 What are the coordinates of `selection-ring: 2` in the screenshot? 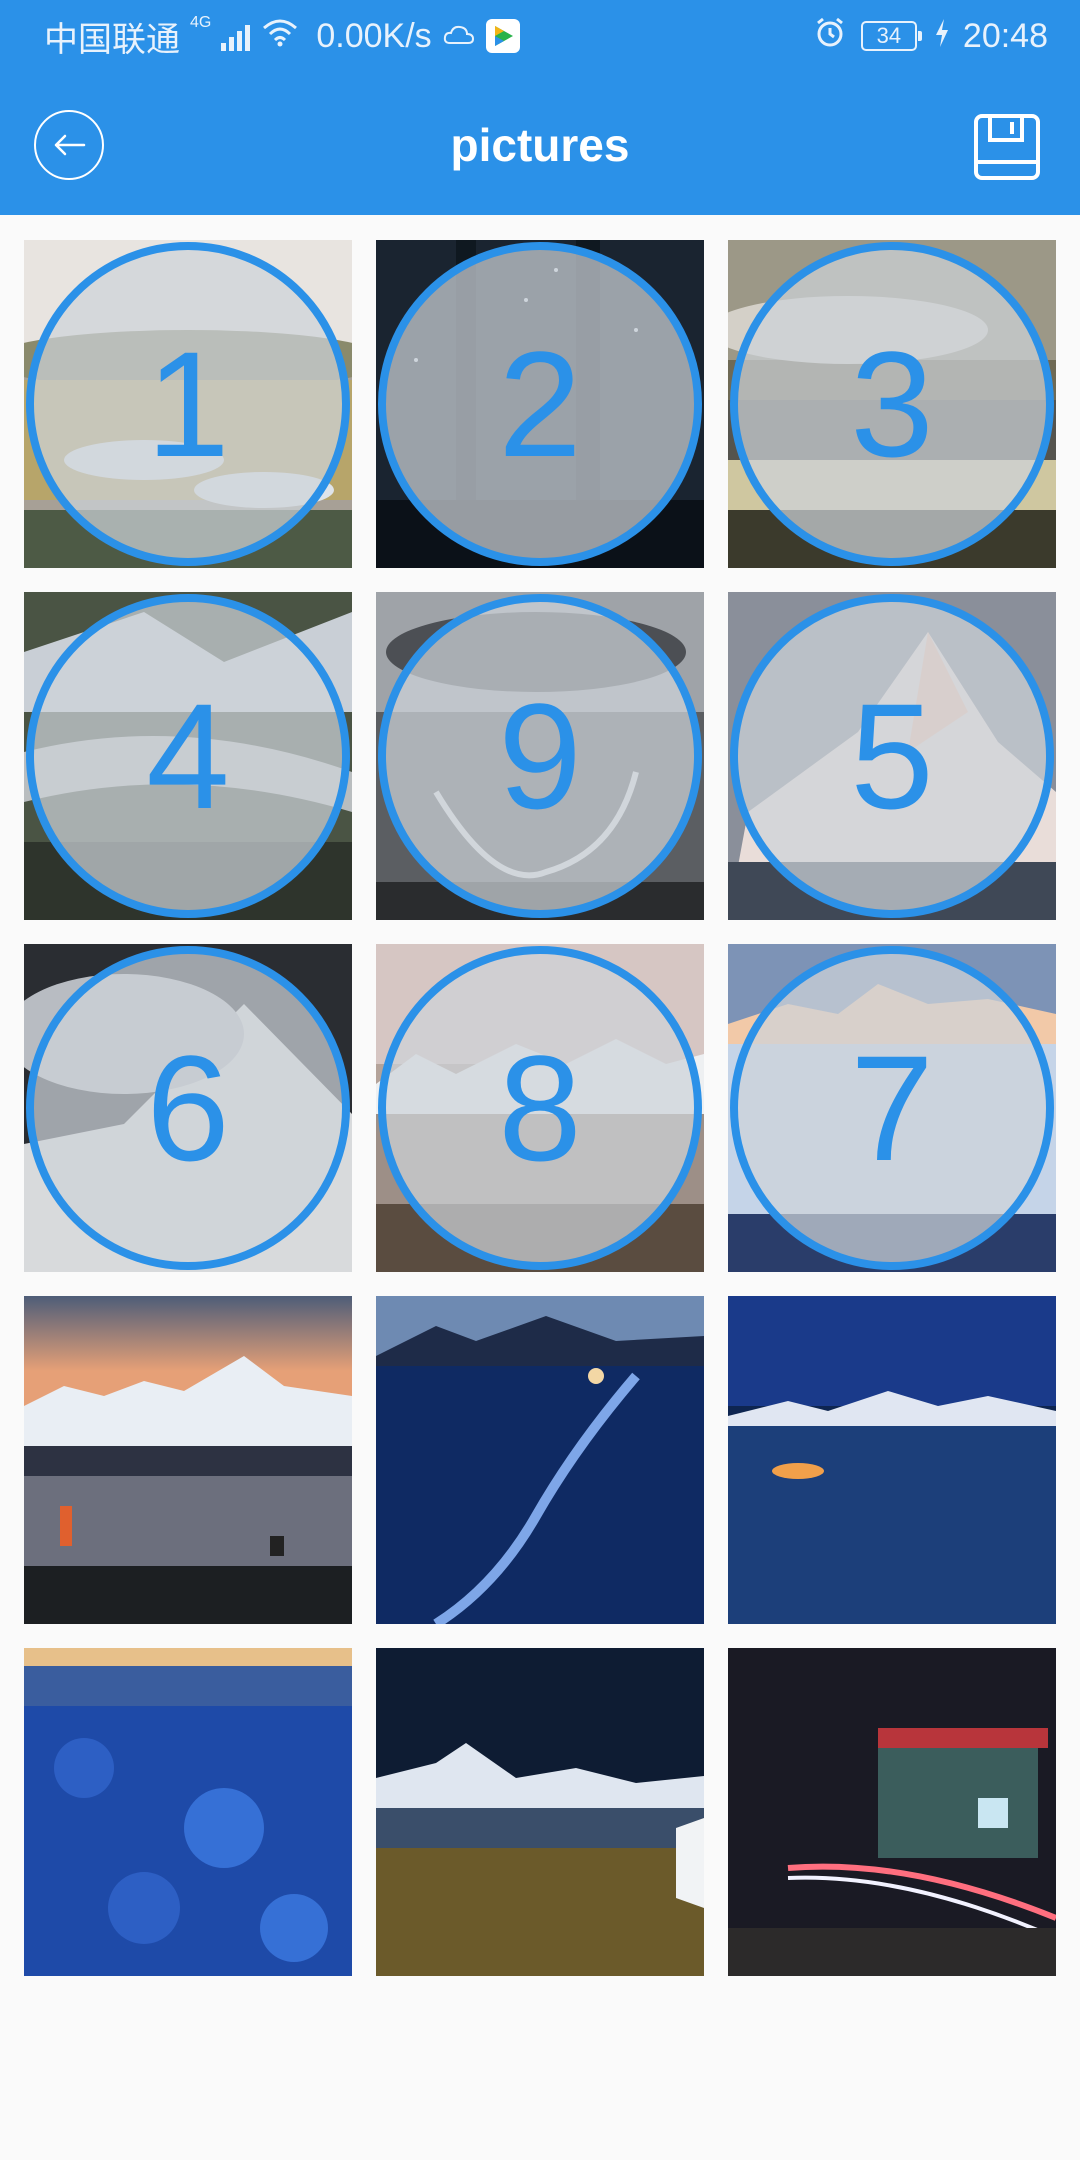 It's located at (540, 404).